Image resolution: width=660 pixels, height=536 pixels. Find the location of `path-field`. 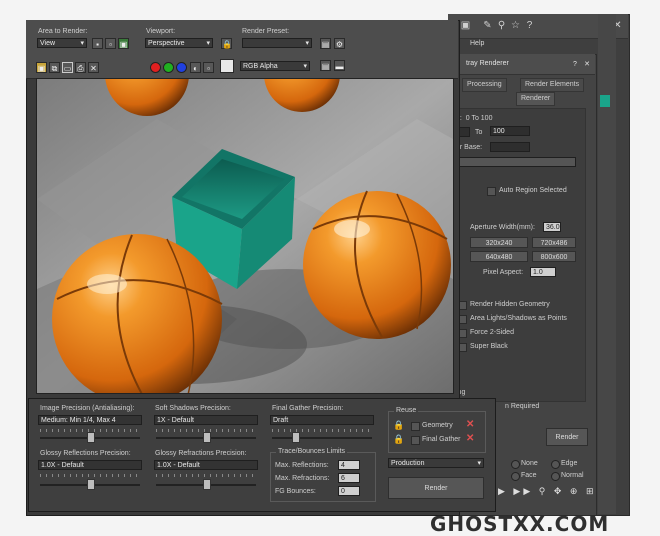

path-field is located at coordinates (516, 162).